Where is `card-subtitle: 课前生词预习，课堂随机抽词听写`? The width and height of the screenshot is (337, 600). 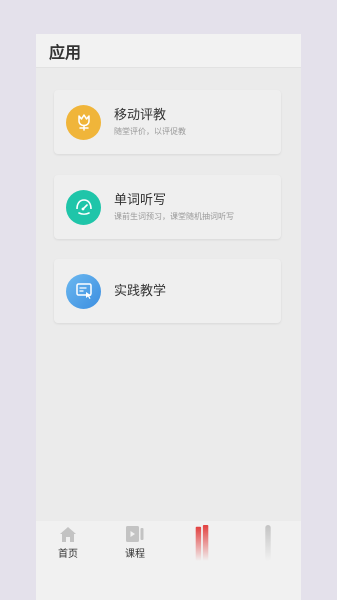
card-subtitle: 课前生词预习，课堂随机抽词听写 is located at coordinates (174, 216).